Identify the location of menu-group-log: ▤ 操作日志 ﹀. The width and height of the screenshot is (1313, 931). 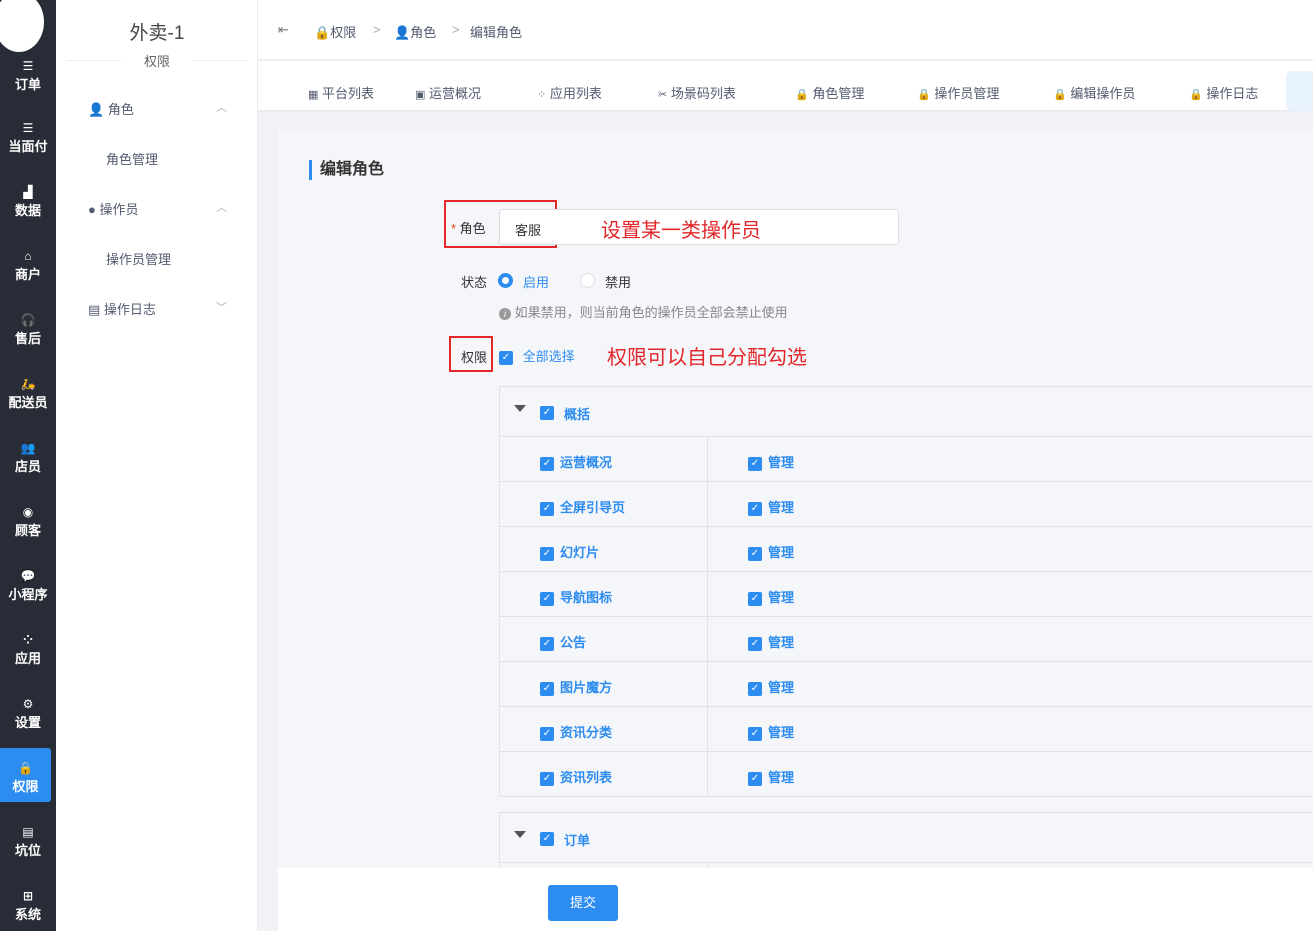
(157, 308).